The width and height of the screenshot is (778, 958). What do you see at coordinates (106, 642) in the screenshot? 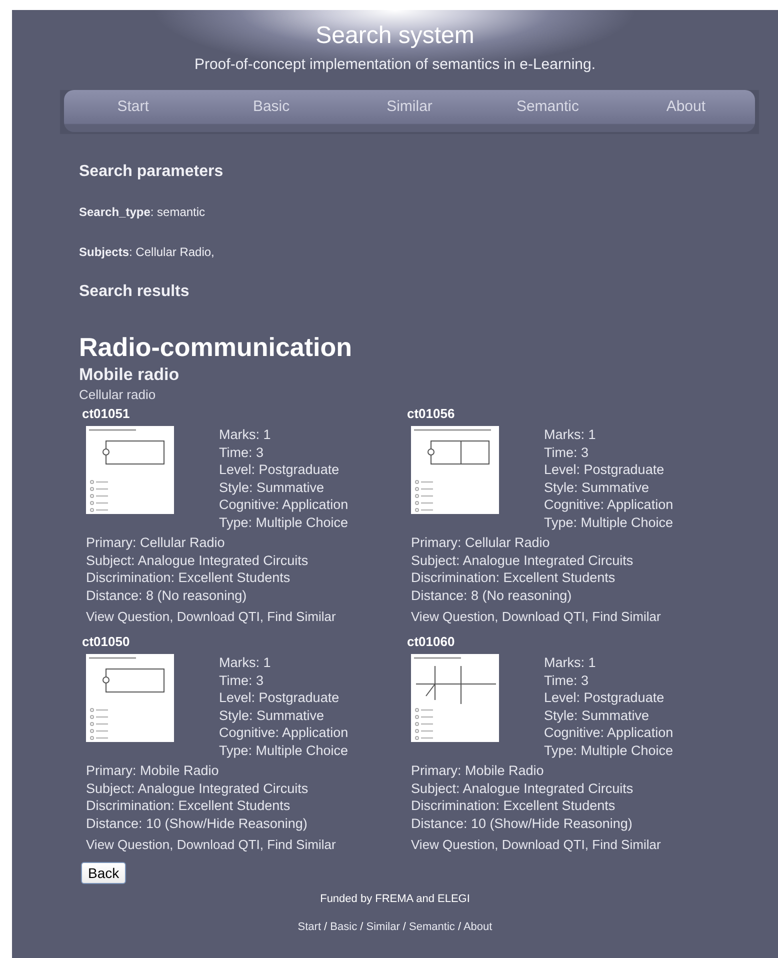
I see `question-id: ct01050` at bounding box center [106, 642].